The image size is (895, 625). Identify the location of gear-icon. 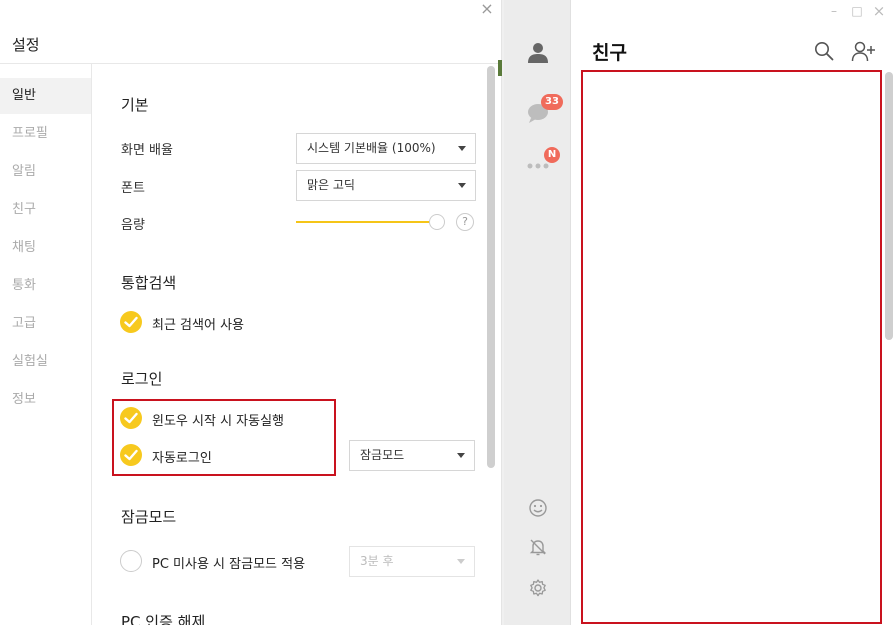
(538, 588).